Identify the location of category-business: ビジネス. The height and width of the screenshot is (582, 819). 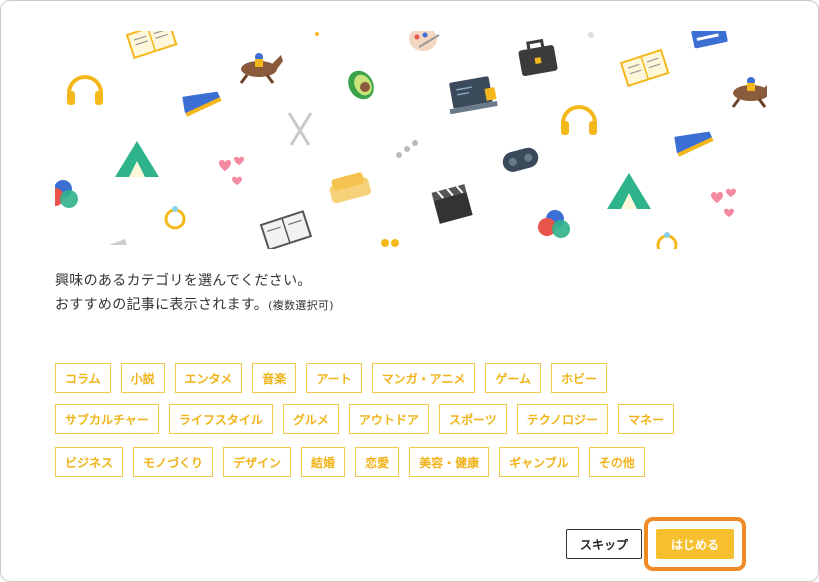
(89, 462).